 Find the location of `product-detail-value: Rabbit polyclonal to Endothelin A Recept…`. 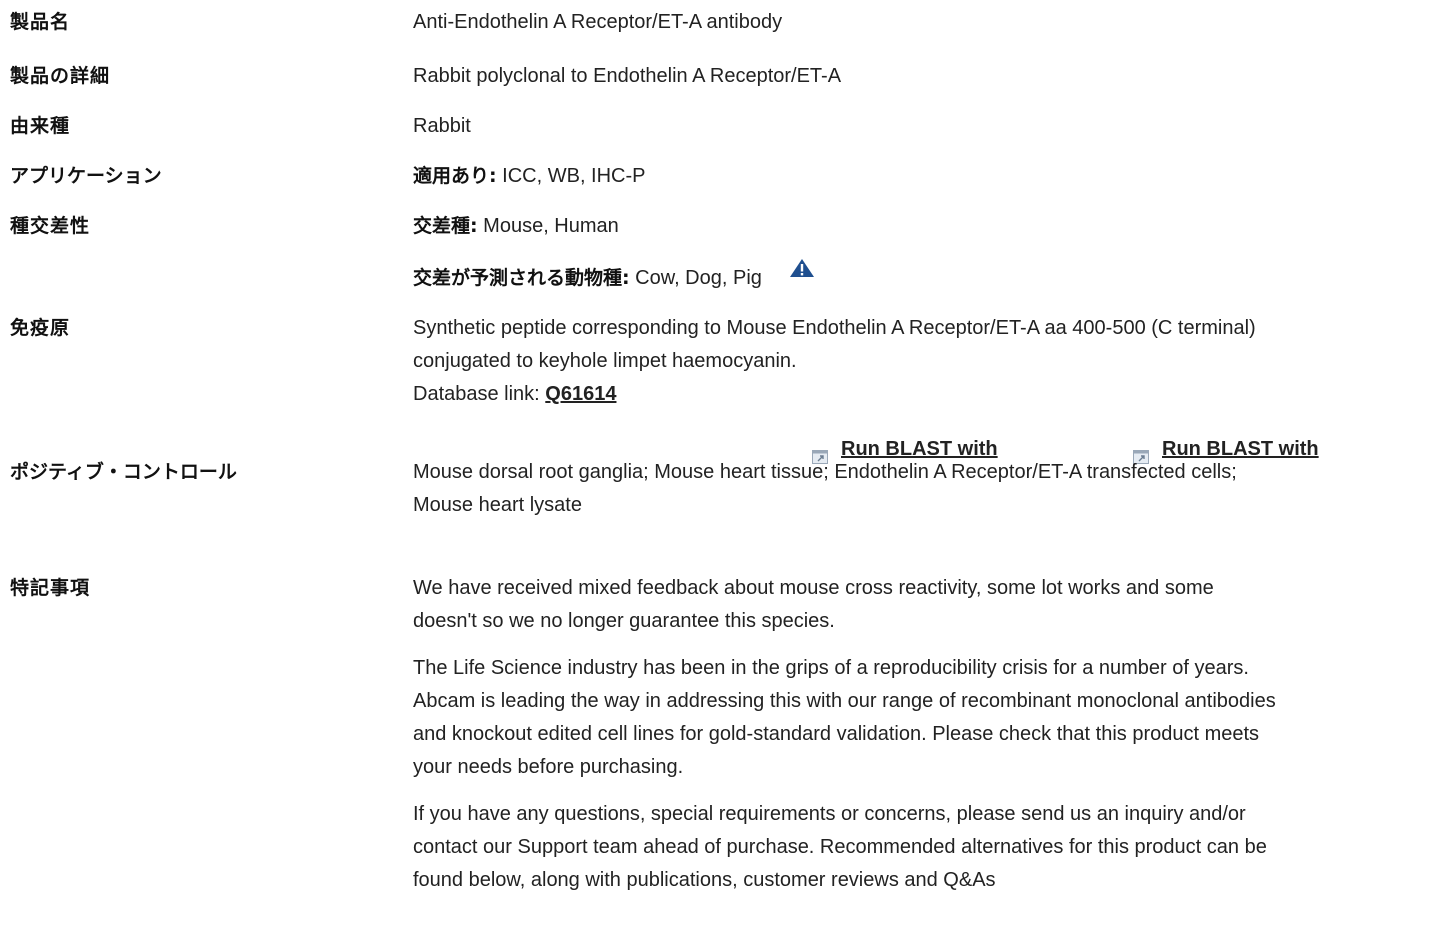

product-detail-value: Rabbit polyclonal to Endothelin A Recept… is located at coordinates (627, 76).